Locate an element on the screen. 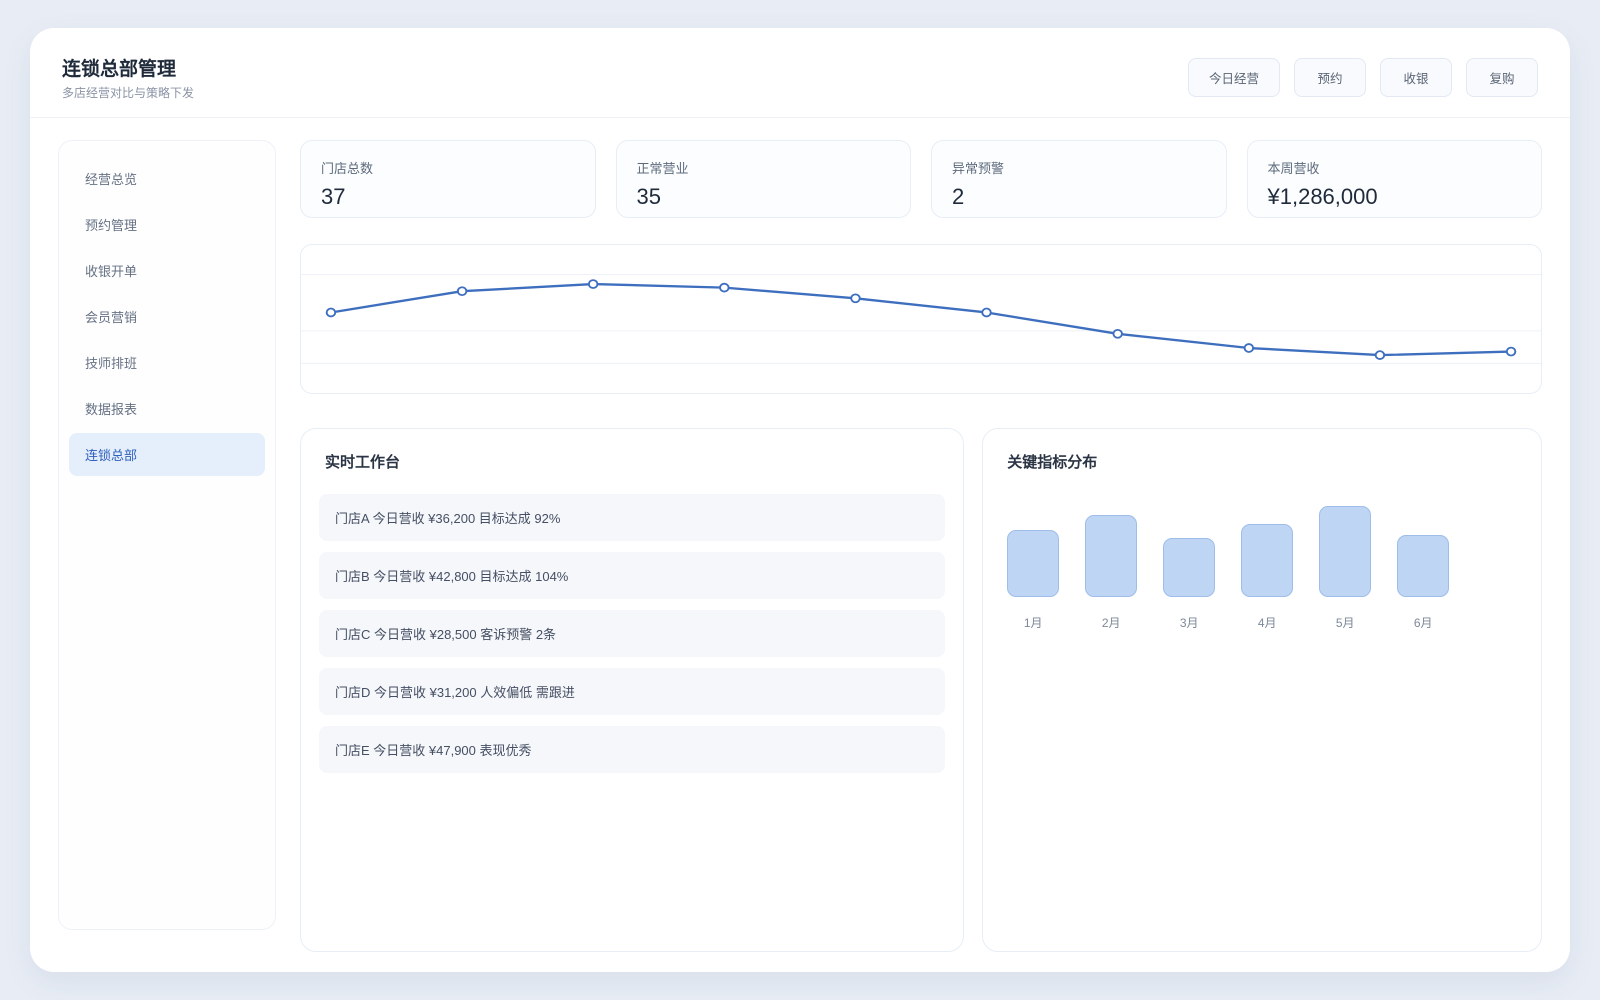 This screenshot has height=1000, width=1600. bar-column: 2月 is located at coordinates (1111, 573).